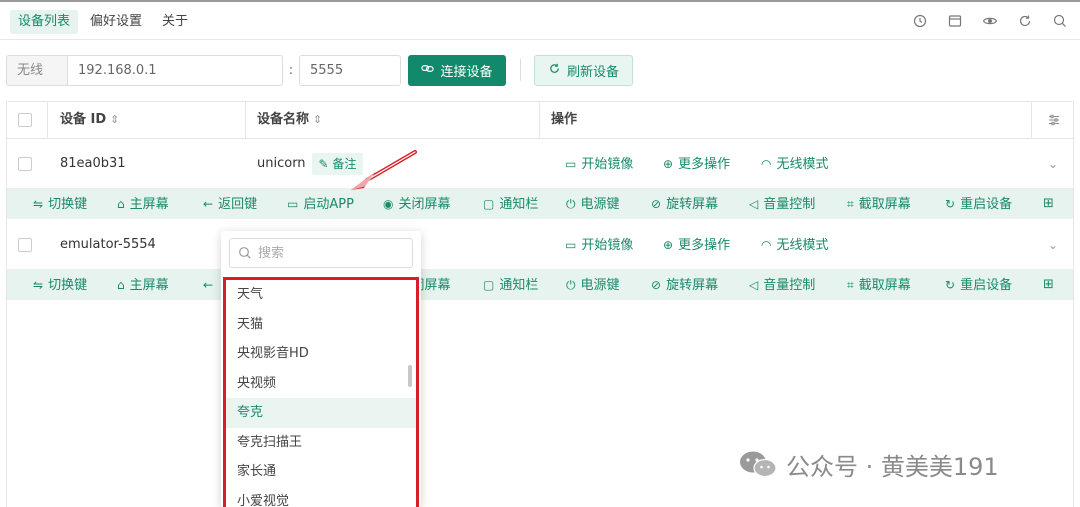 This screenshot has width=1080, height=507. Describe the element at coordinates (321, 443) in the screenshot. I see `app-option: 夸克扫描王` at that location.